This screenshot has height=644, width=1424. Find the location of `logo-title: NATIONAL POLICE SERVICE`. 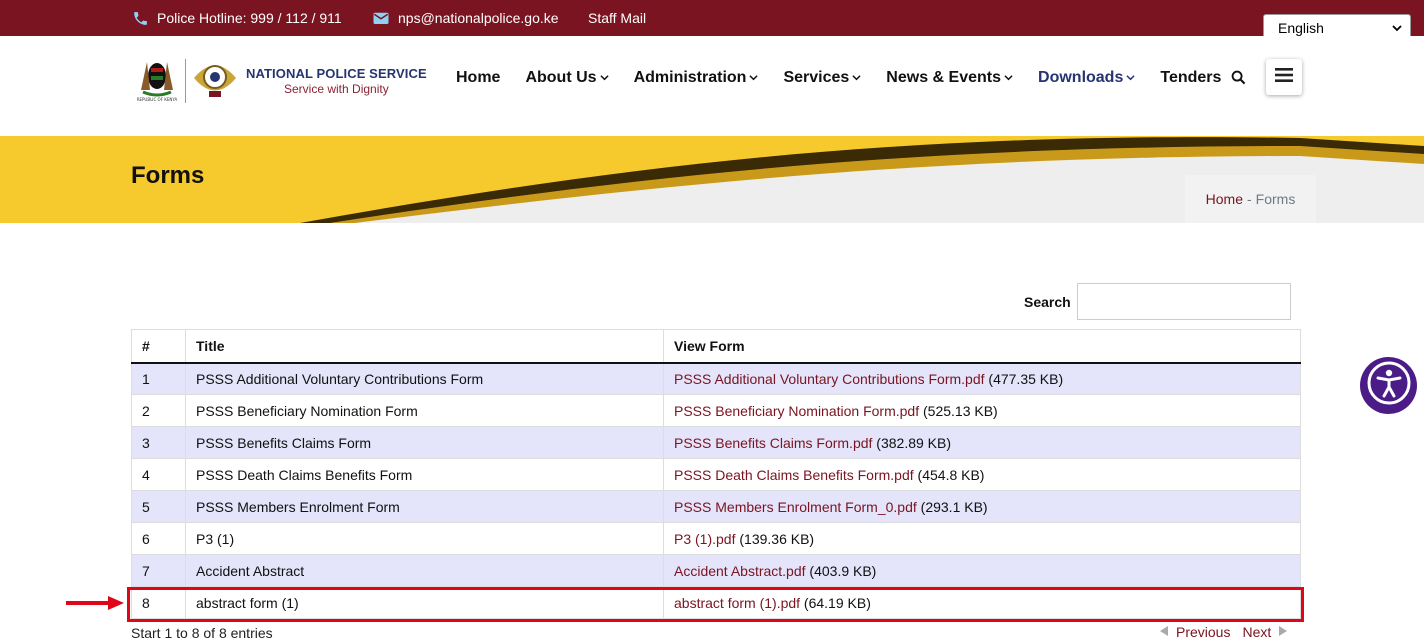

logo-title: NATIONAL POLICE SERVICE is located at coordinates (336, 73).